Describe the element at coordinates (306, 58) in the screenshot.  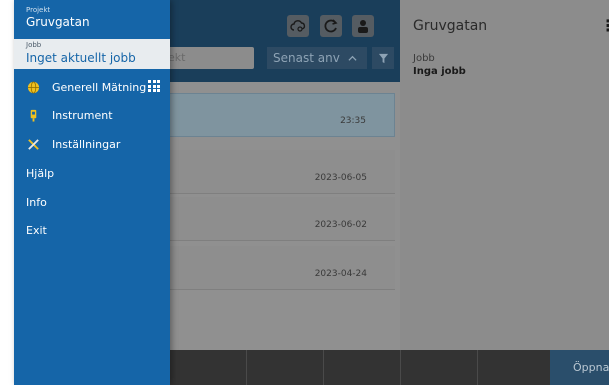
I see `sort-value: Senast anv` at that location.